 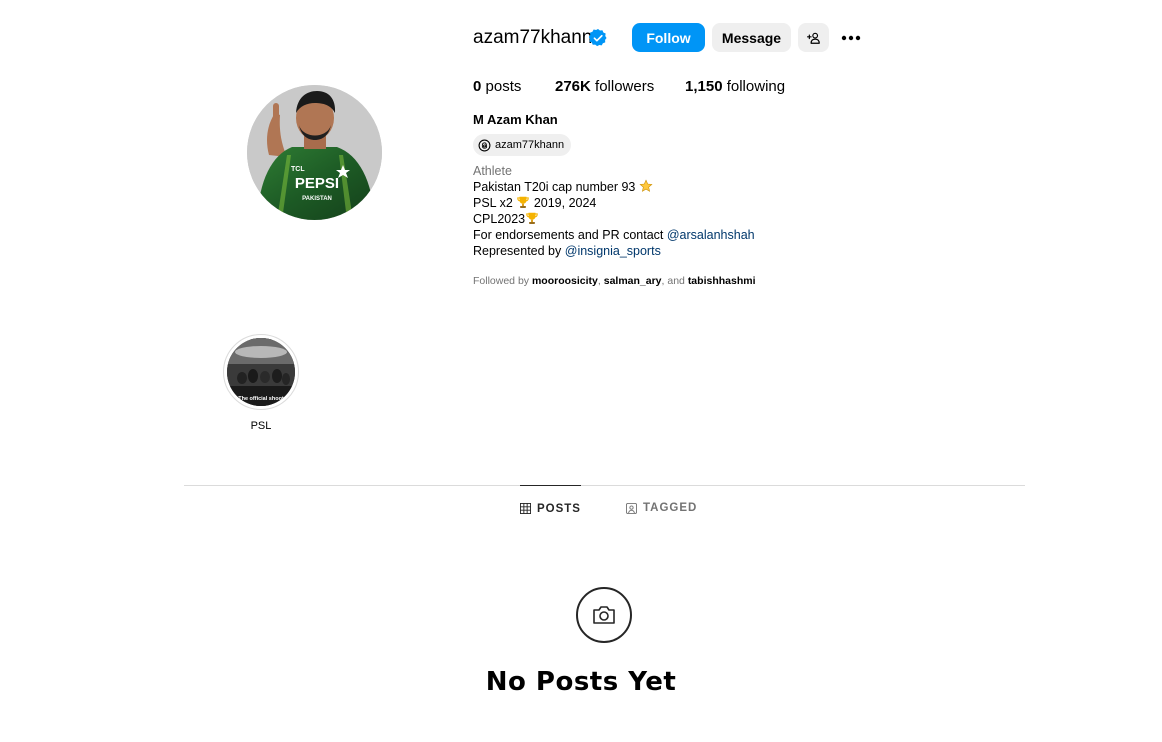 I want to click on add-user-icon, so click(x=813, y=38).